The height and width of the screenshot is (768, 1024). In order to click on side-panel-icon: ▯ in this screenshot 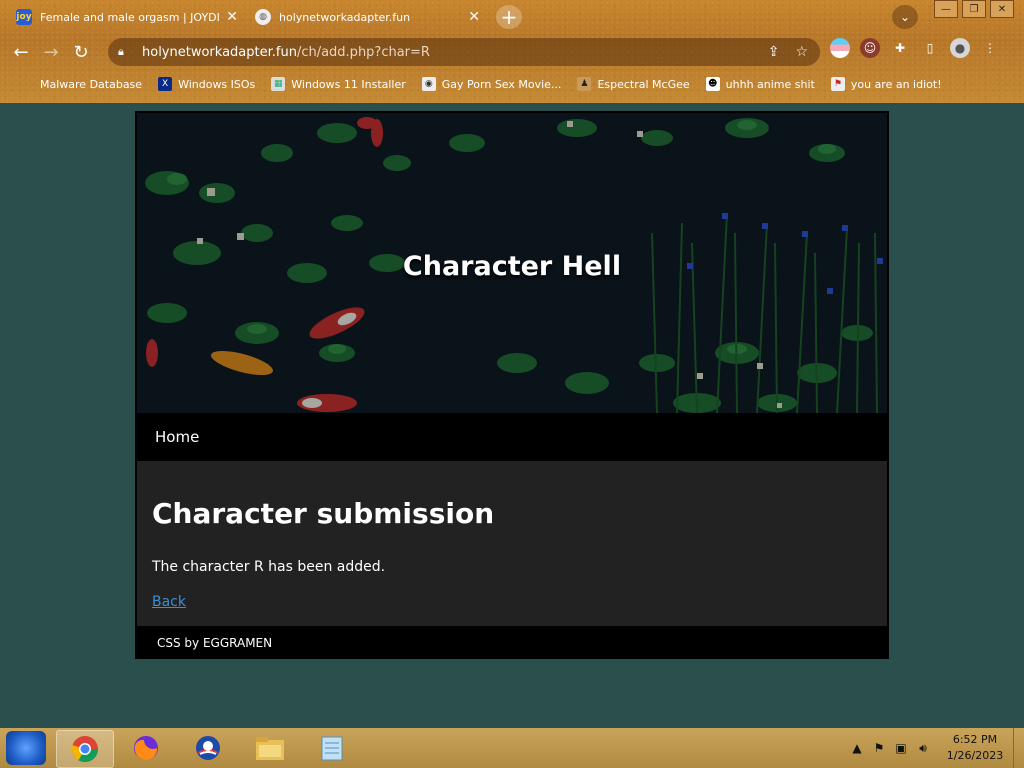, I will do `click(930, 48)`.